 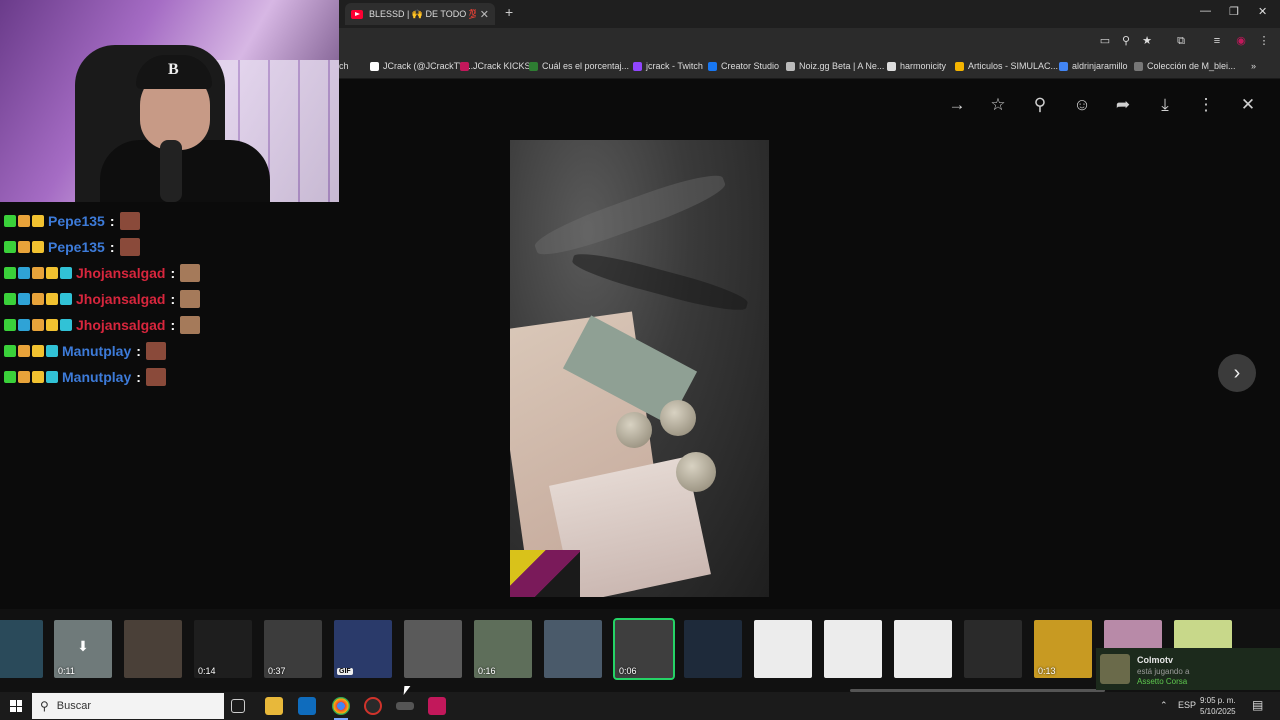 What do you see at coordinates (293, 649) in the screenshot?
I see `media-thumbnail: 0:37` at bounding box center [293, 649].